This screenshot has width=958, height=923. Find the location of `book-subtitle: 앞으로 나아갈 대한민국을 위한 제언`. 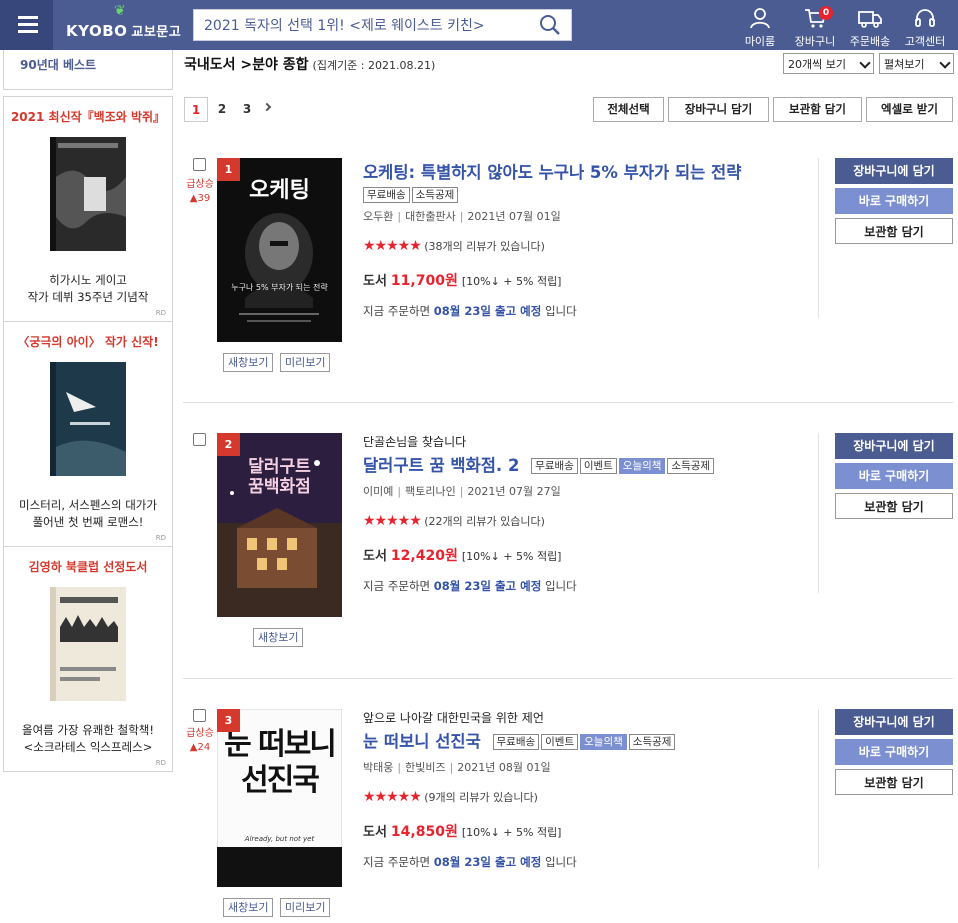

book-subtitle: 앞으로 나아갈 대한민국을 위한 제언 is located at coordinates (453, 718).